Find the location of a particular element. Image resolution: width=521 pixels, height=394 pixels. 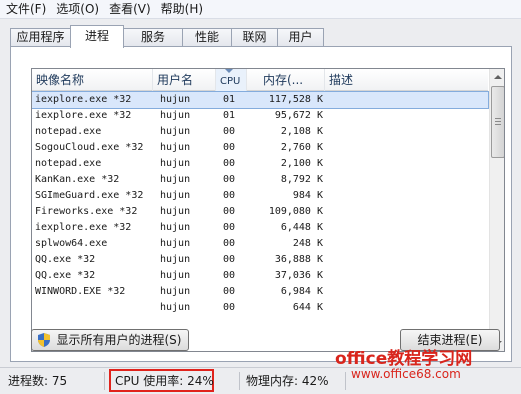

menu-options: 选项(O) is located at coordinates (77, 9).